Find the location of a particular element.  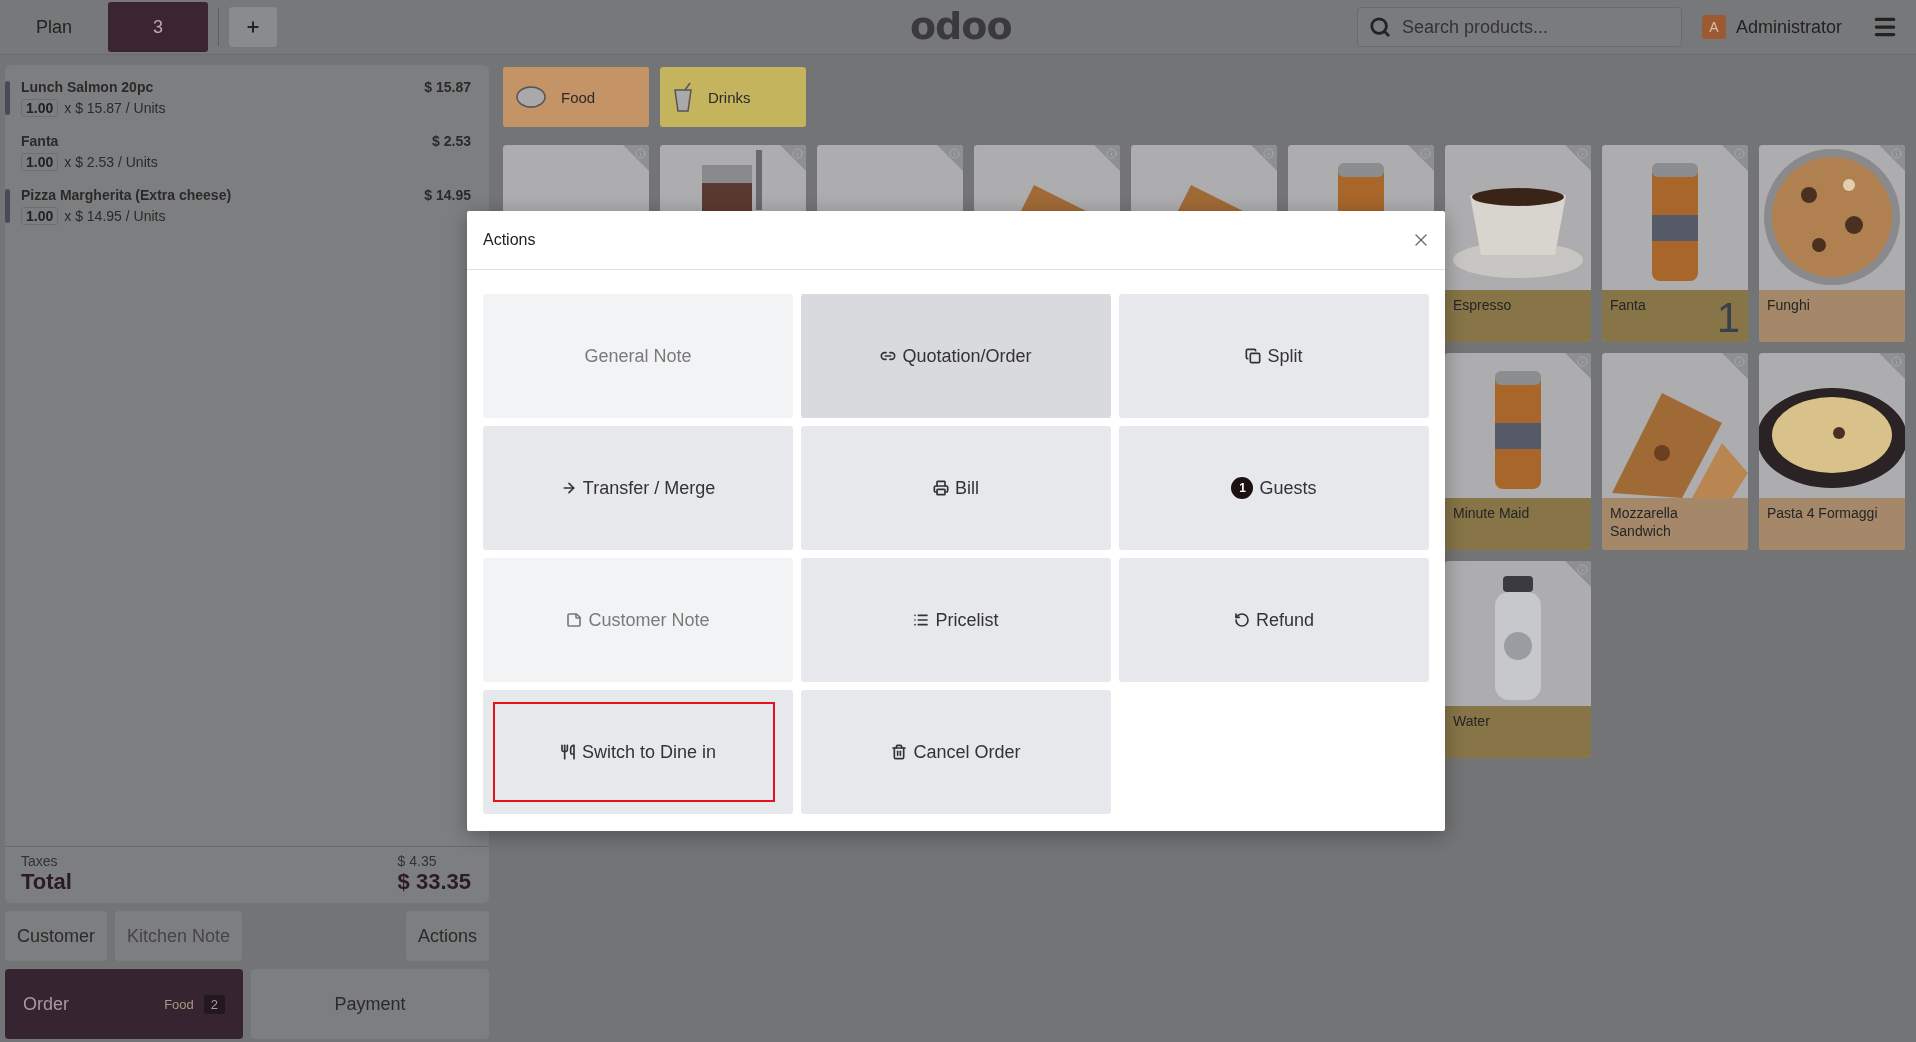

product-name: Pizza Margherita (Extra cheese) is located at coordinates (223, 195).